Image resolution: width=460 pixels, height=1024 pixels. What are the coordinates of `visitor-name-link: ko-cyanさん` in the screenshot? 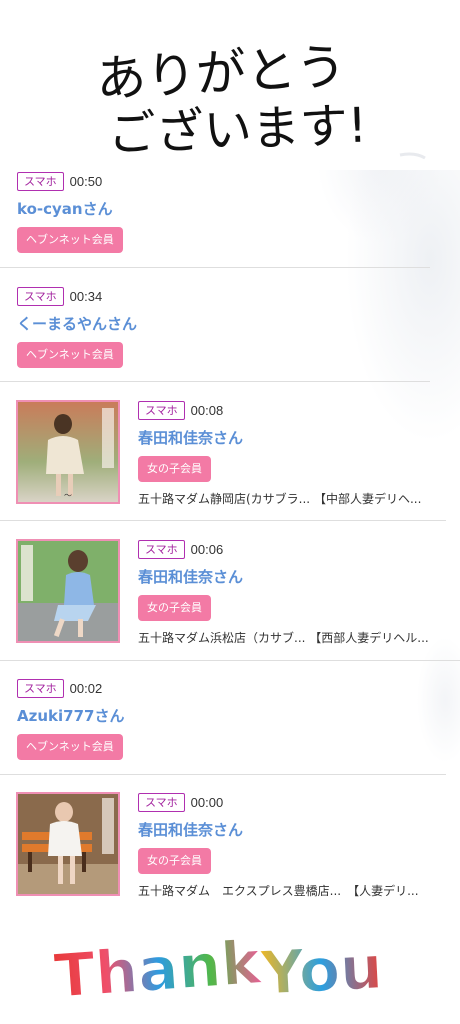 It's located at (70, 209).